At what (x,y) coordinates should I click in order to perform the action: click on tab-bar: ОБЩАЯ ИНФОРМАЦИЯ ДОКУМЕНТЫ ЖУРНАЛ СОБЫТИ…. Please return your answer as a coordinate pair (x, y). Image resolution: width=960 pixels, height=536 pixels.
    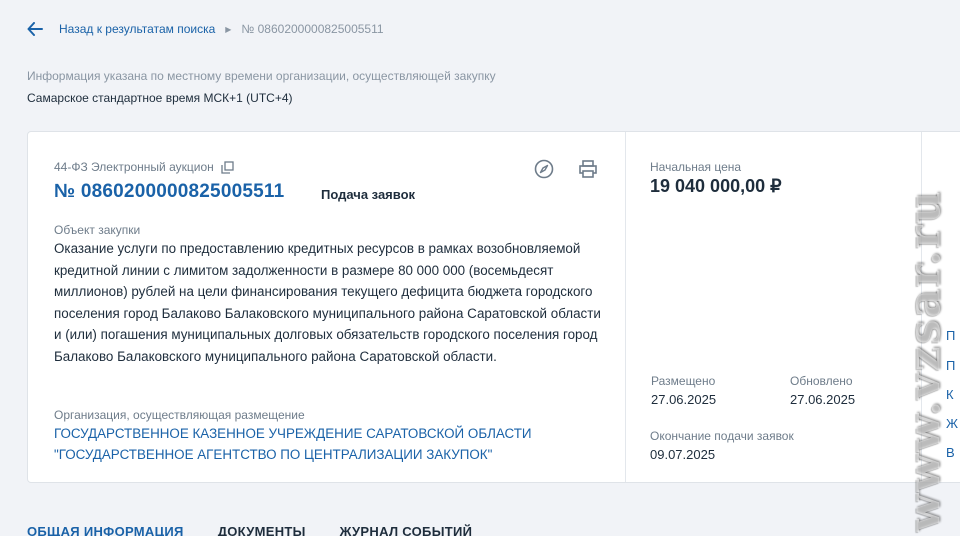
    Looking at the image, I should click on (249, 530).